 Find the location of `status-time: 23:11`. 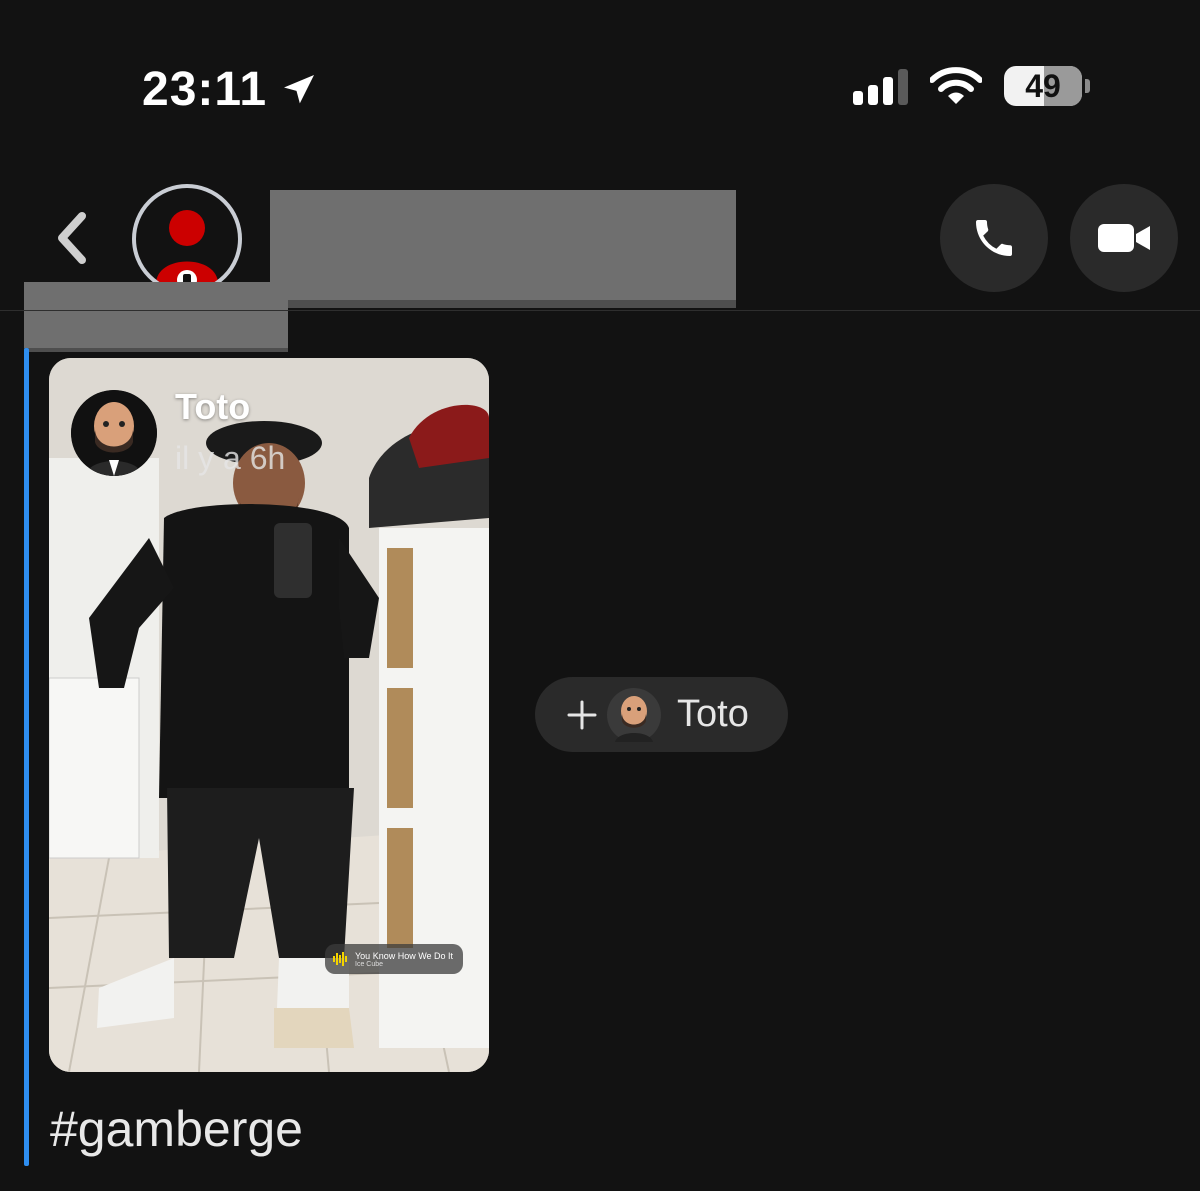

status-time: 23:11 is located at coordinates (230, 89).